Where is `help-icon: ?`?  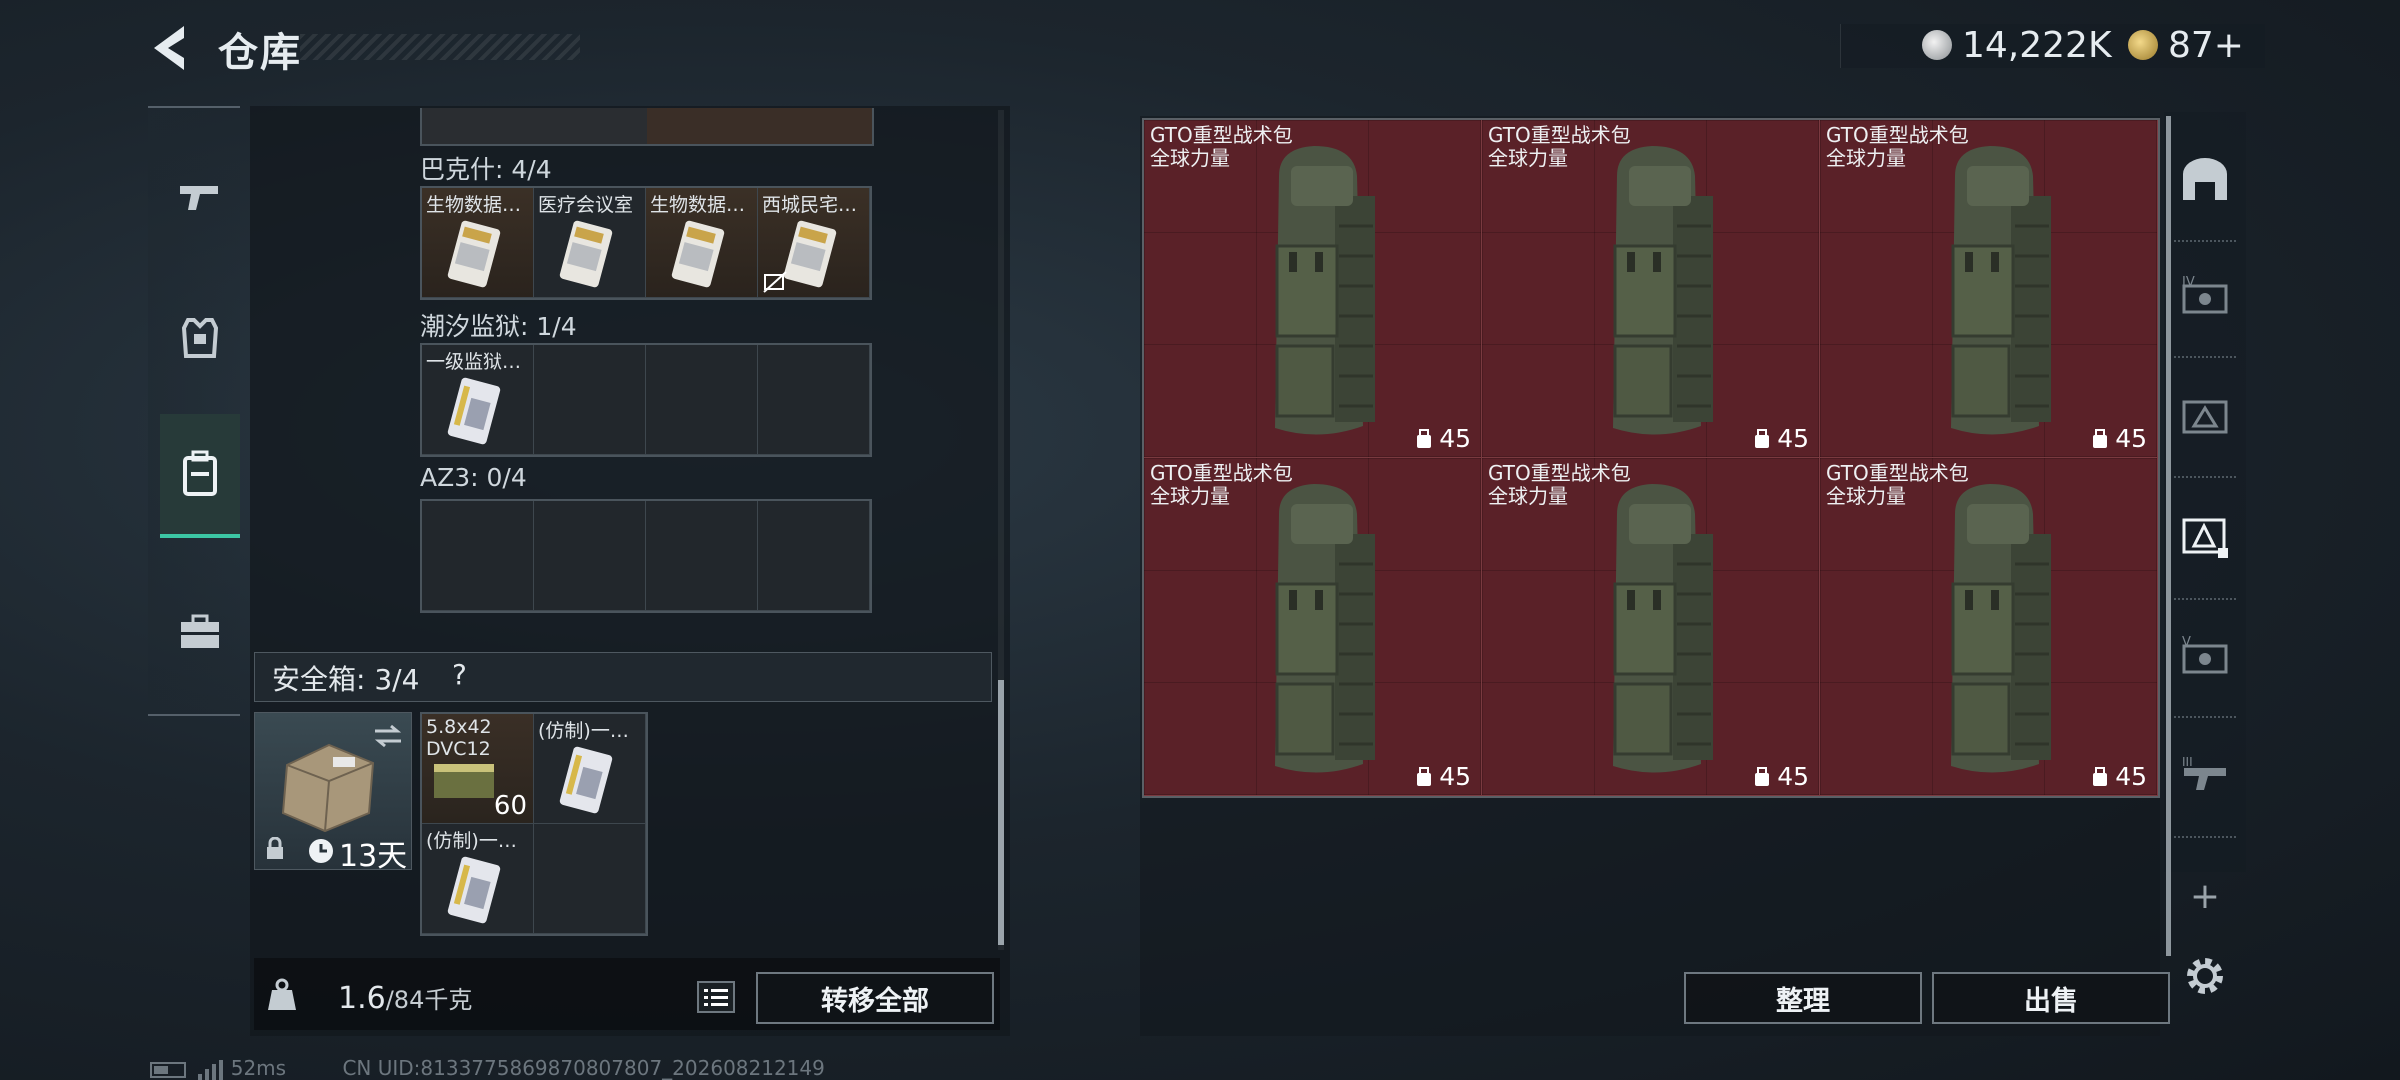
help-icon: ? is located at coordinates (459, 674).